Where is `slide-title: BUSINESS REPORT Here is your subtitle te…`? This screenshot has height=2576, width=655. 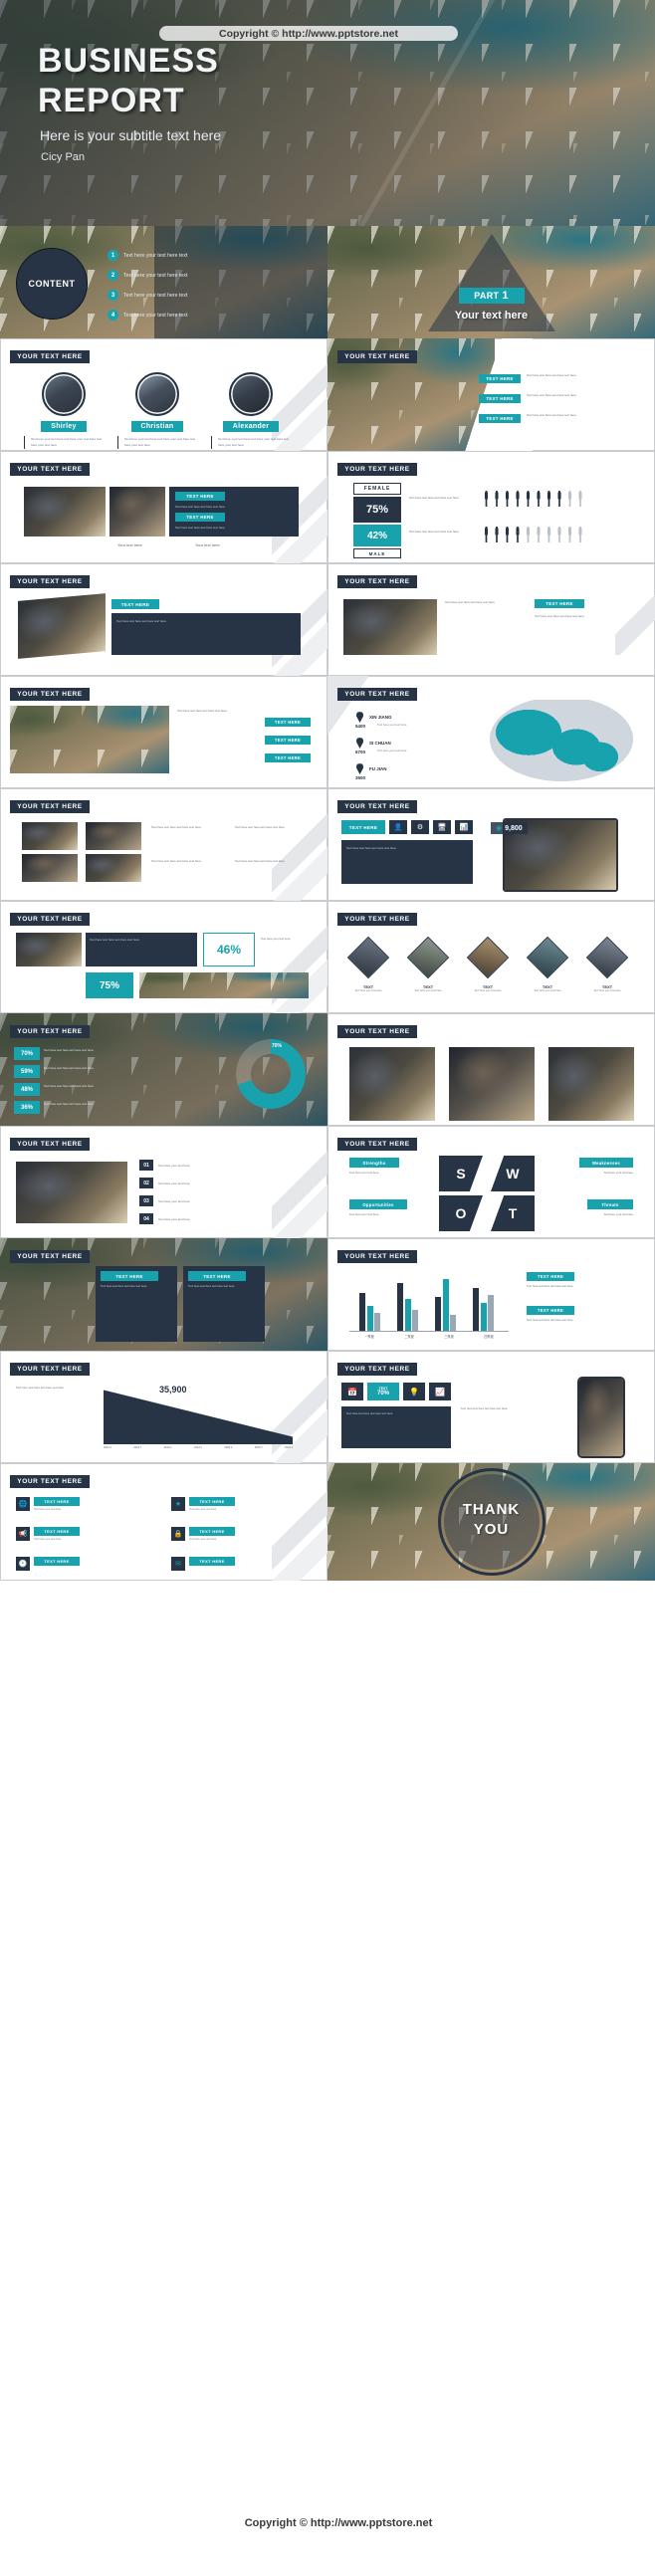
slide-title: BUSINESS REPORT Here is your subtitle te… is located at coordinates (327, 113).